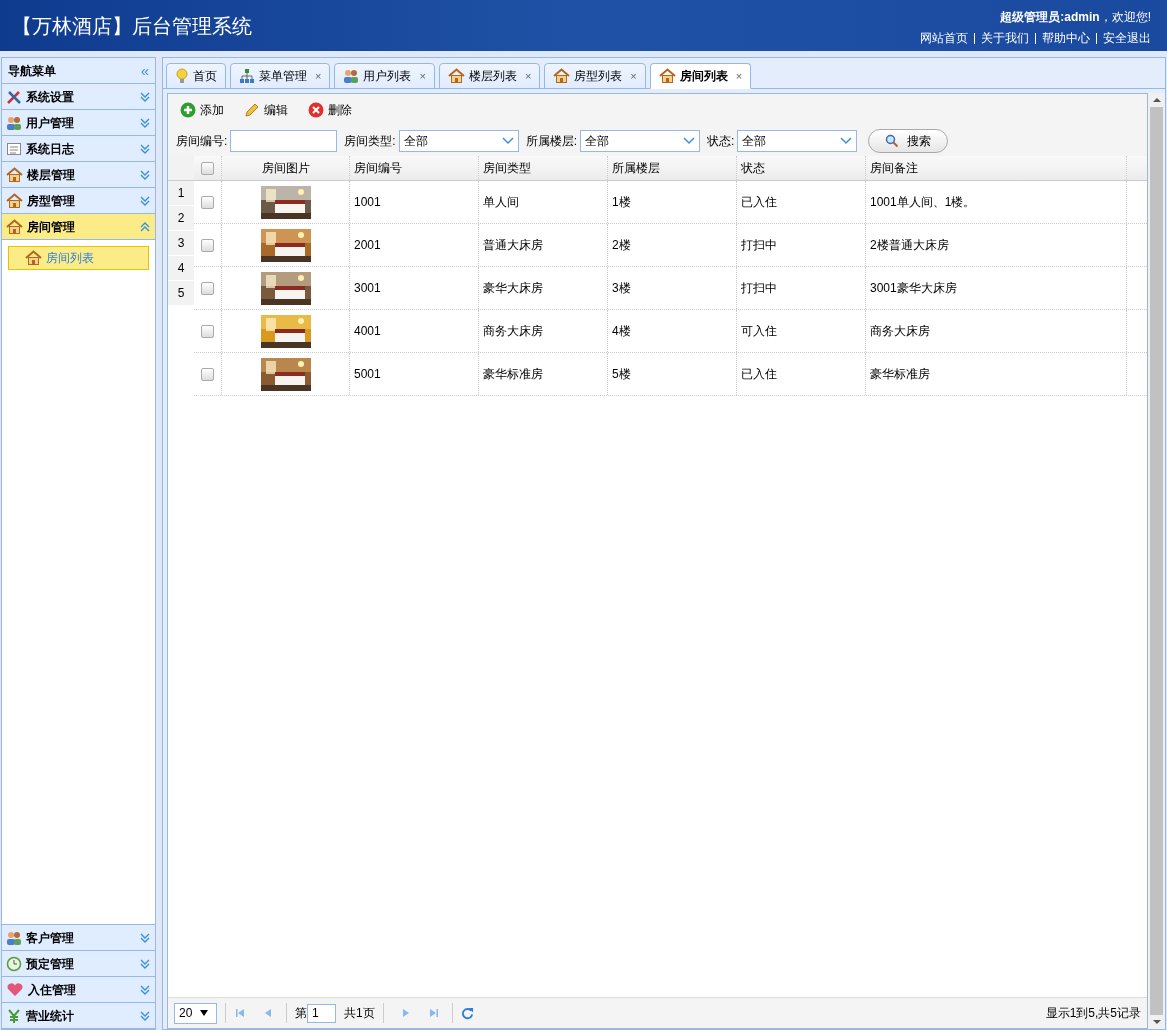 This screenshot has height=1030, width=1167. What do you see at coordinates (996, 288) in the screenshot?
I see `table-cell: 3001豪华大床房` at bounding box center [996, 288].